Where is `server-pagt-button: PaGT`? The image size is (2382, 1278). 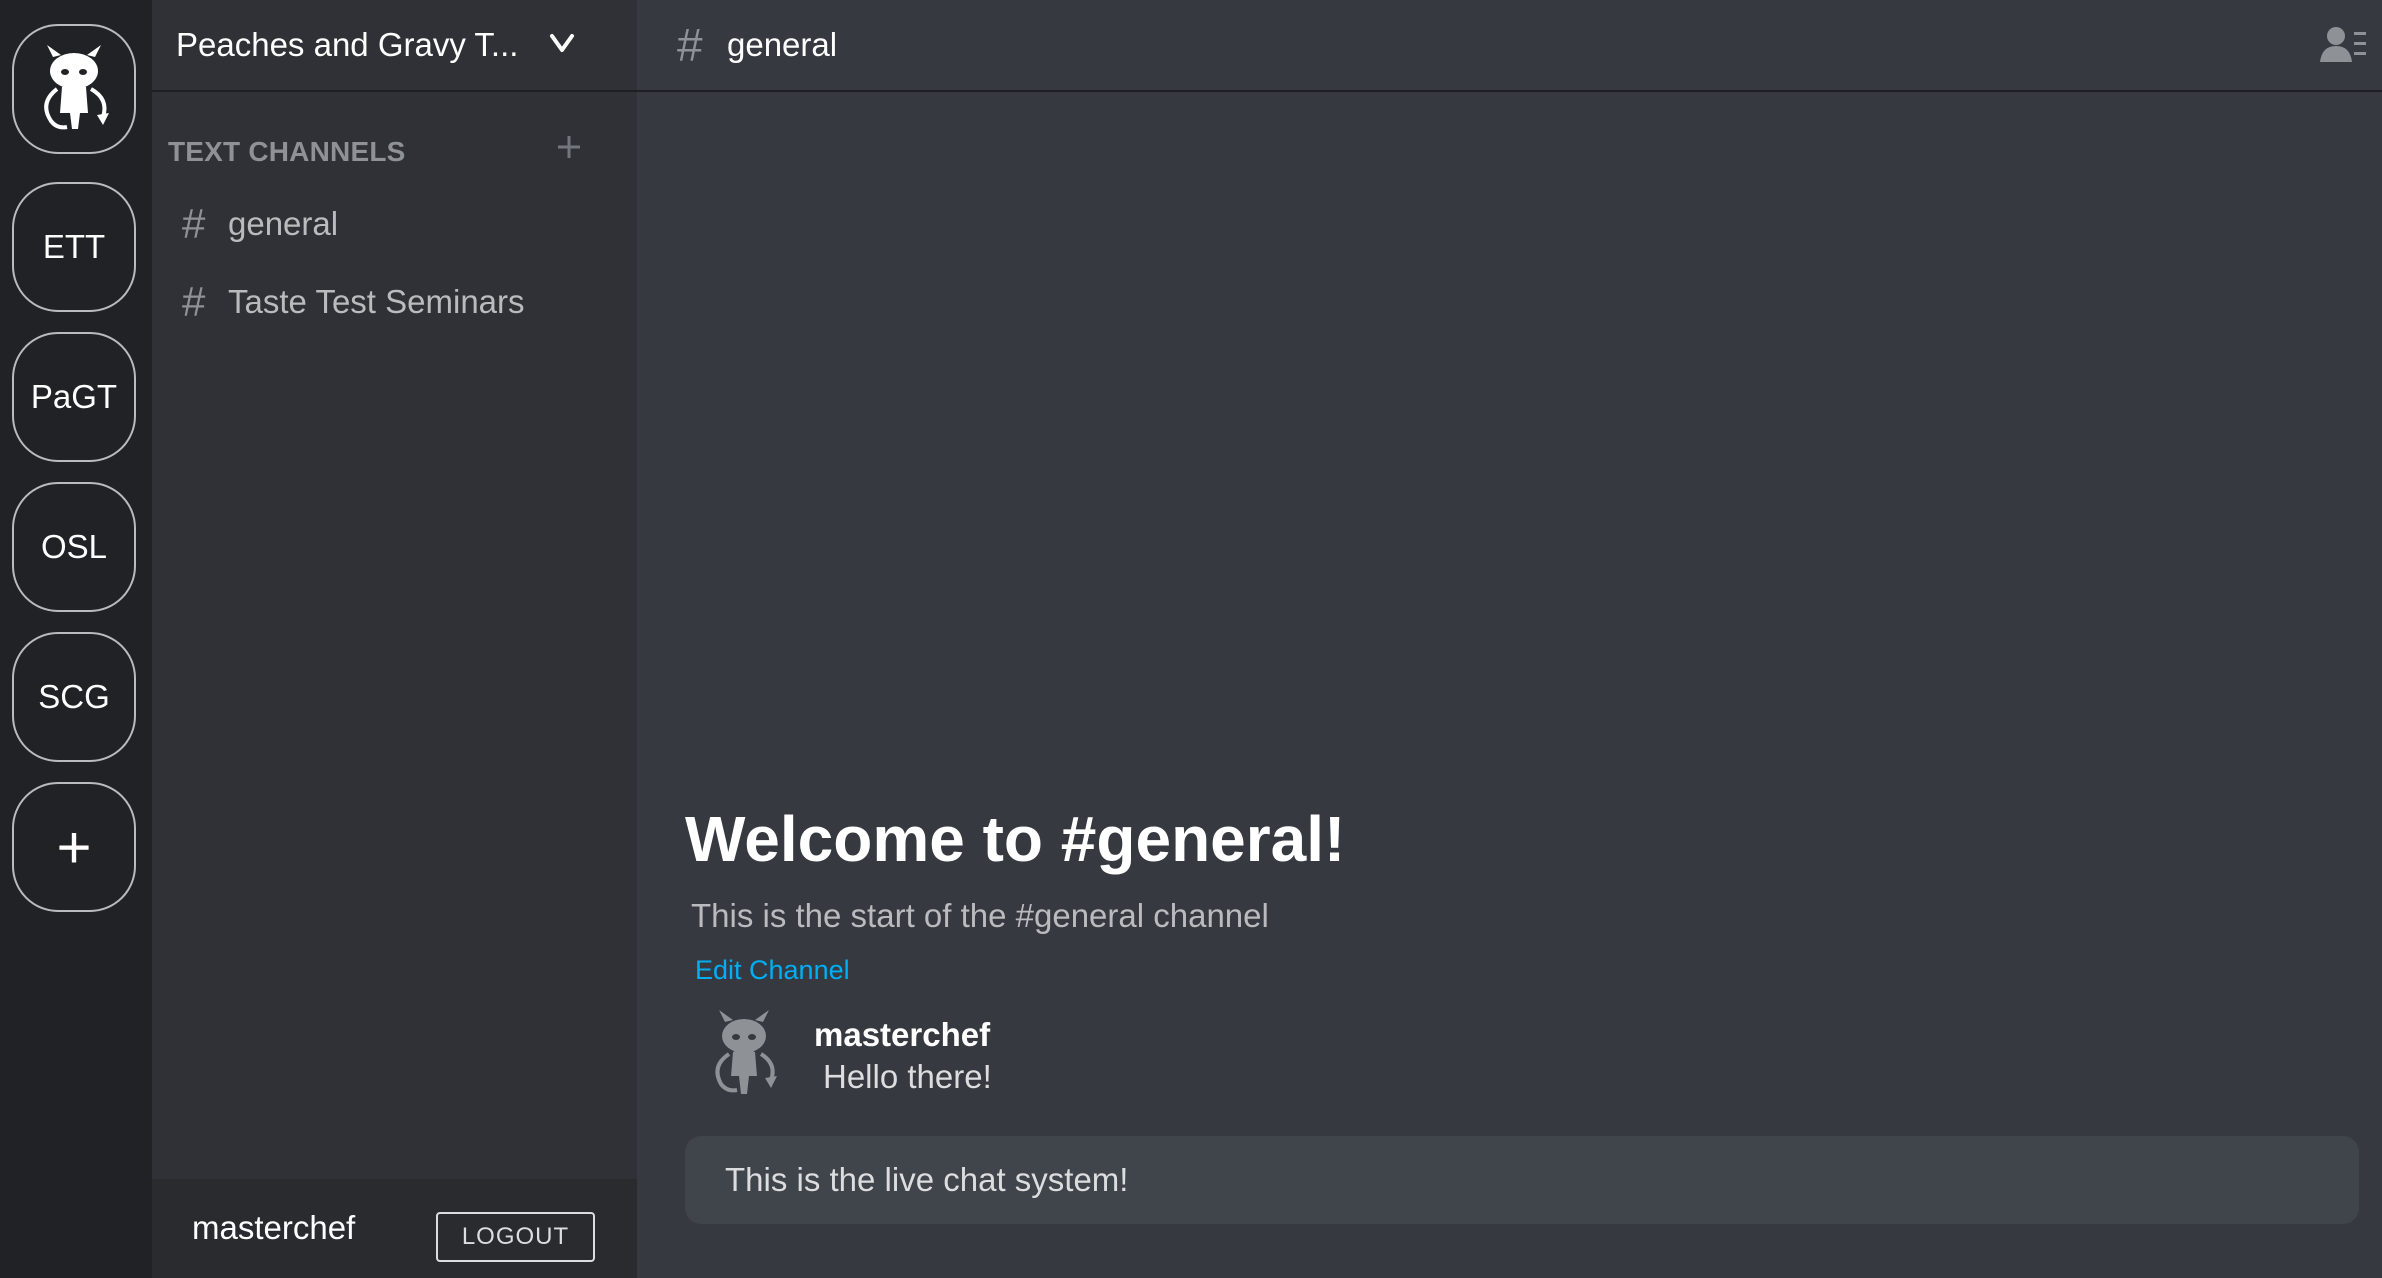
server-pagt-button: PaGT is located at coordinates (74, 397).